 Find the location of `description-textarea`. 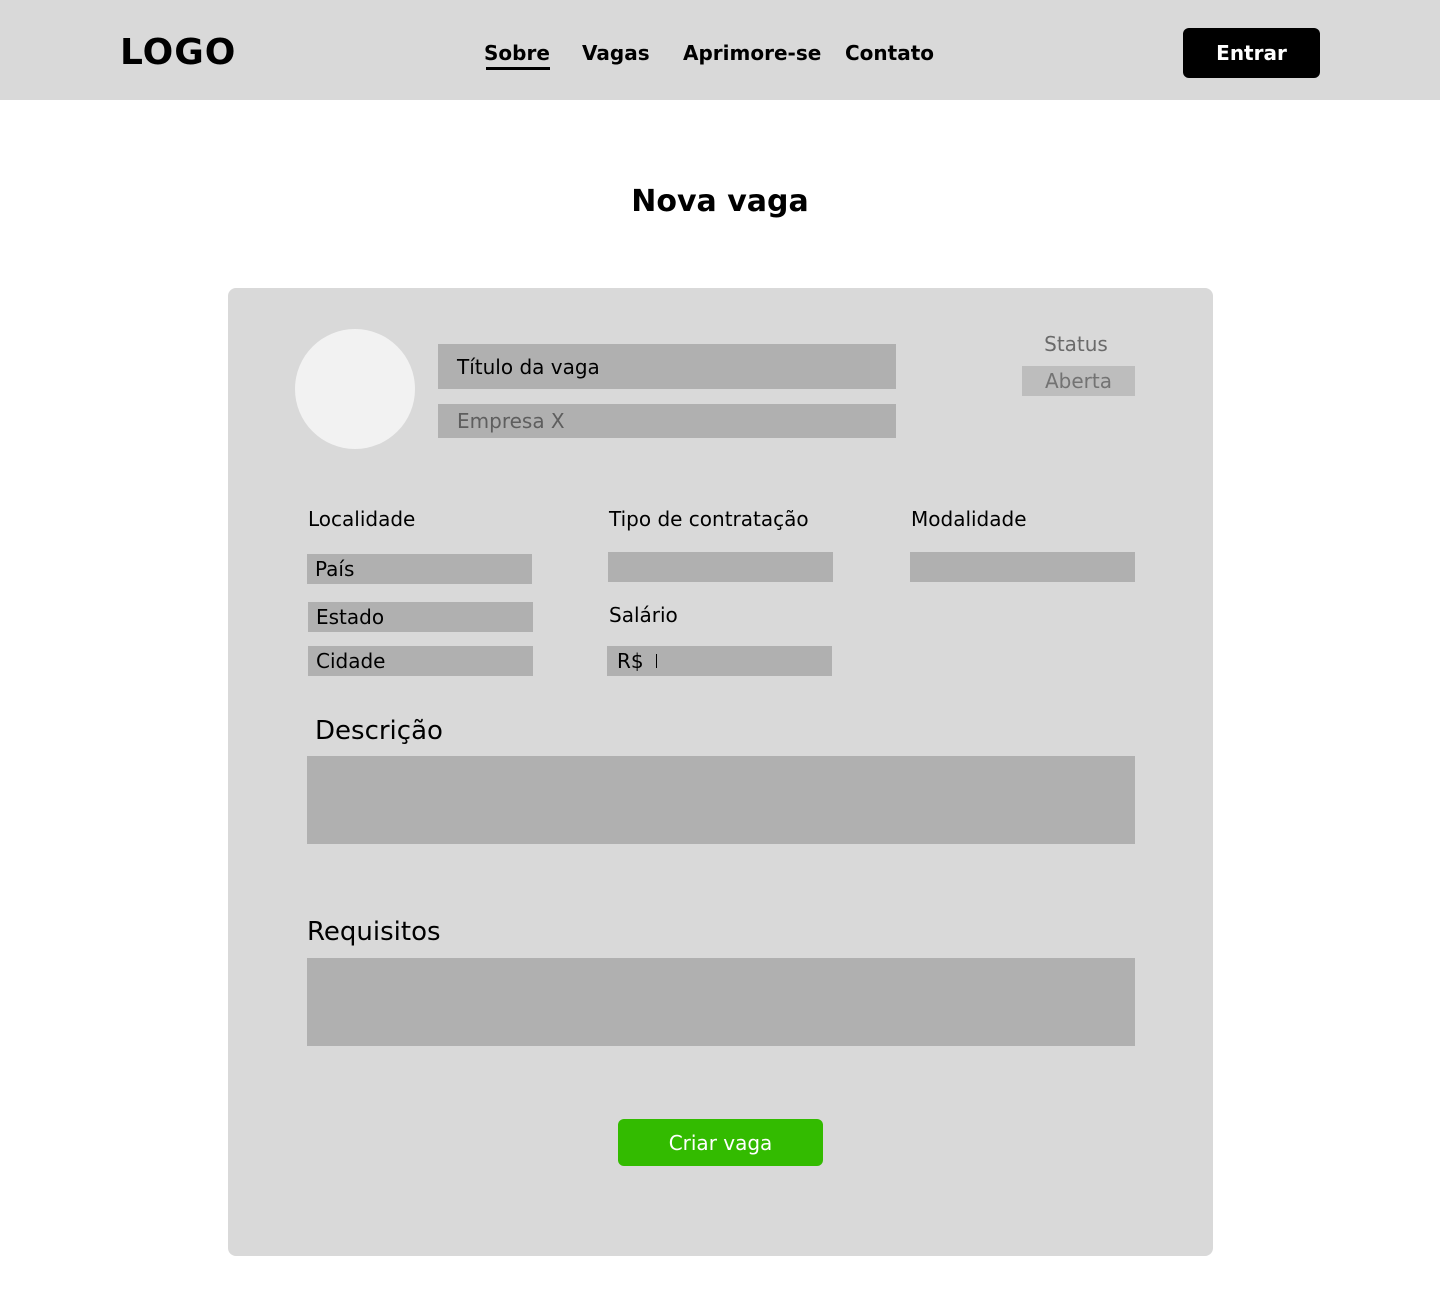

description-textarea is located at coordinates (721, 800).